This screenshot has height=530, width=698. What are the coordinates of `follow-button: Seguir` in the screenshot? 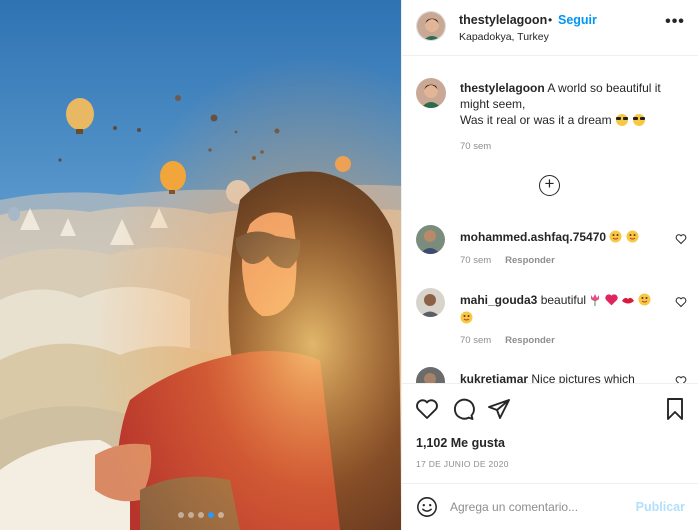 It's located at (577, 20).